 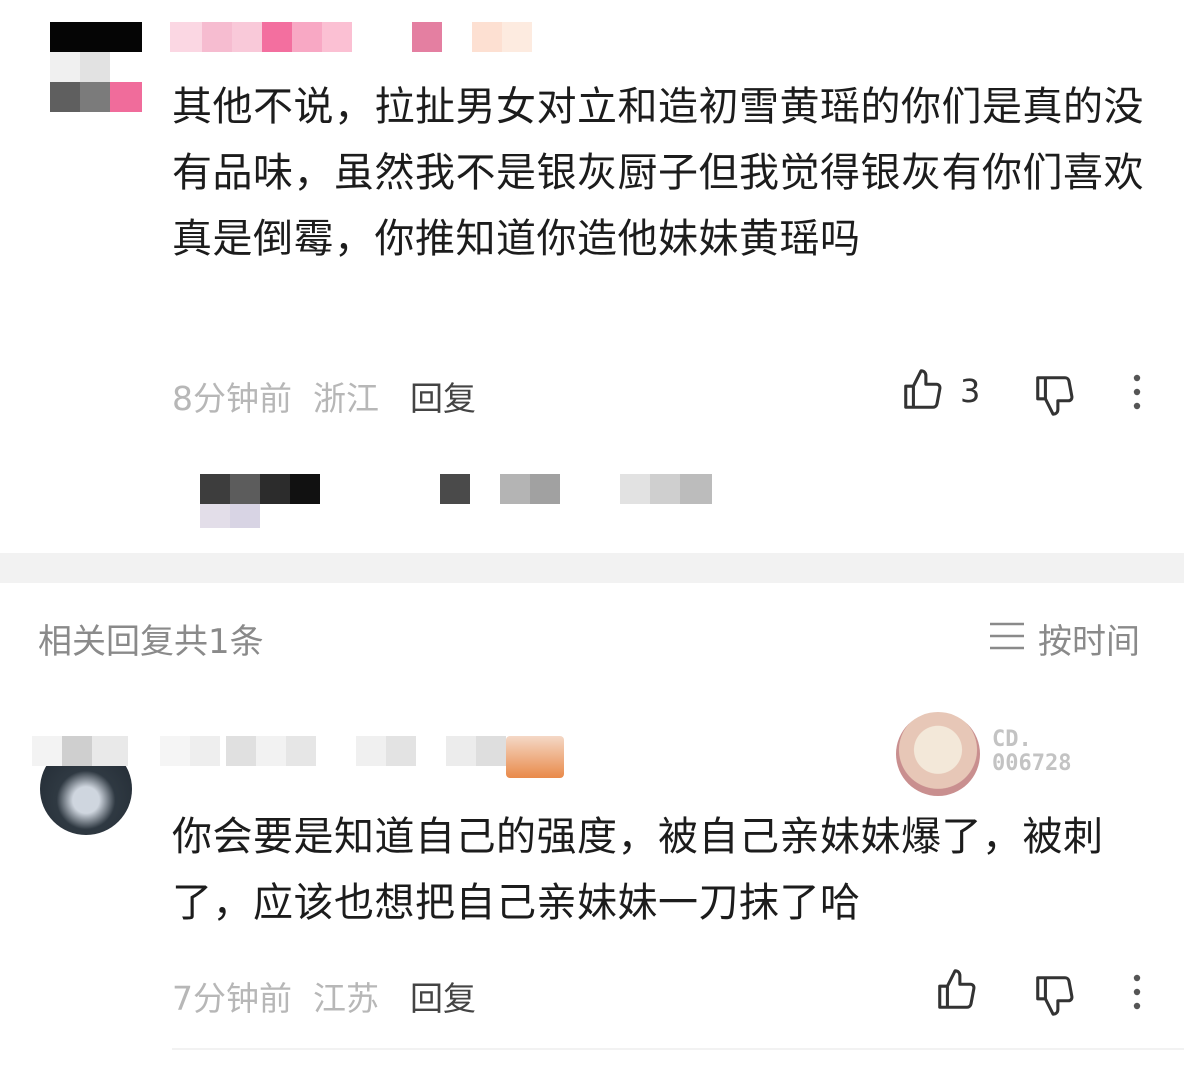 I want to click on level-badge, so click(x=535, y=757).